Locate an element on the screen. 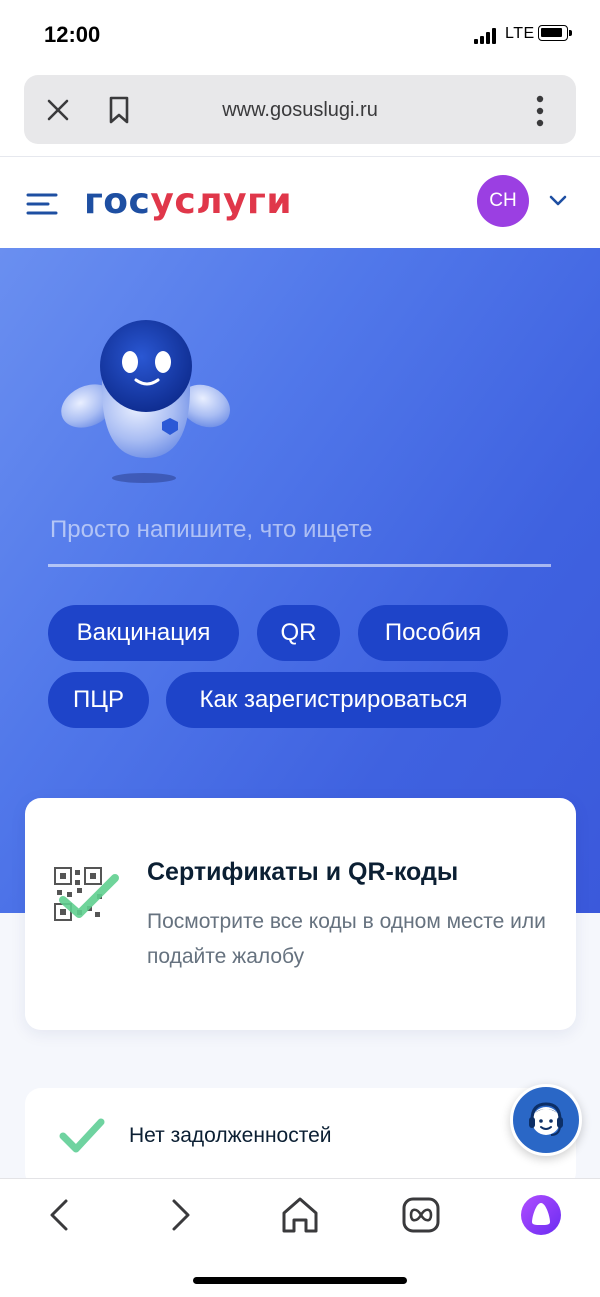 The height and width of the screenshot is (1297, 600). address-bar: www.gosuslugi.ru is located at coordinates (300, 109).